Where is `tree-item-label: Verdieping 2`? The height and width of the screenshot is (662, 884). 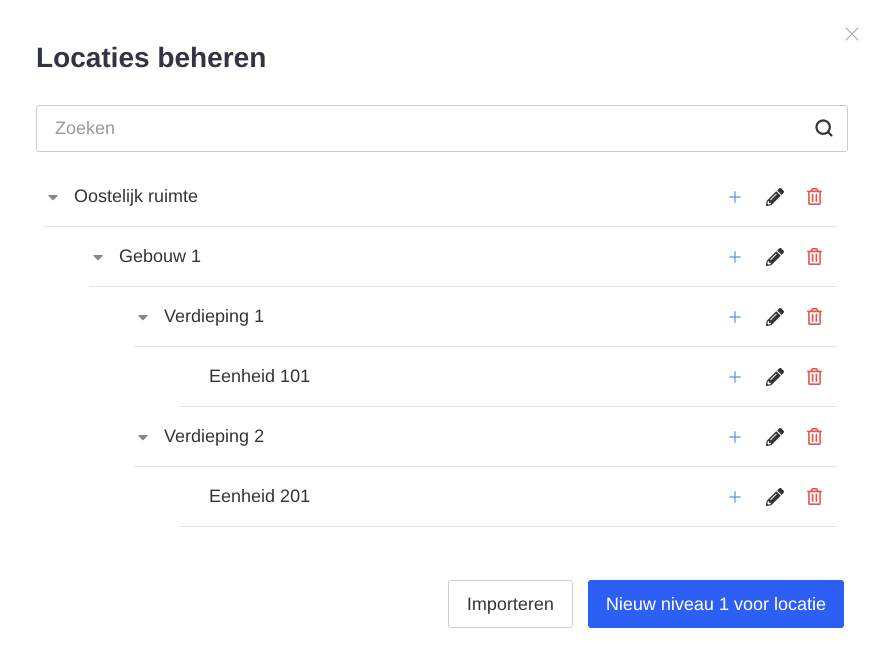 tree-item-label: Verdieping 2 is located at coordinates (445, 436).